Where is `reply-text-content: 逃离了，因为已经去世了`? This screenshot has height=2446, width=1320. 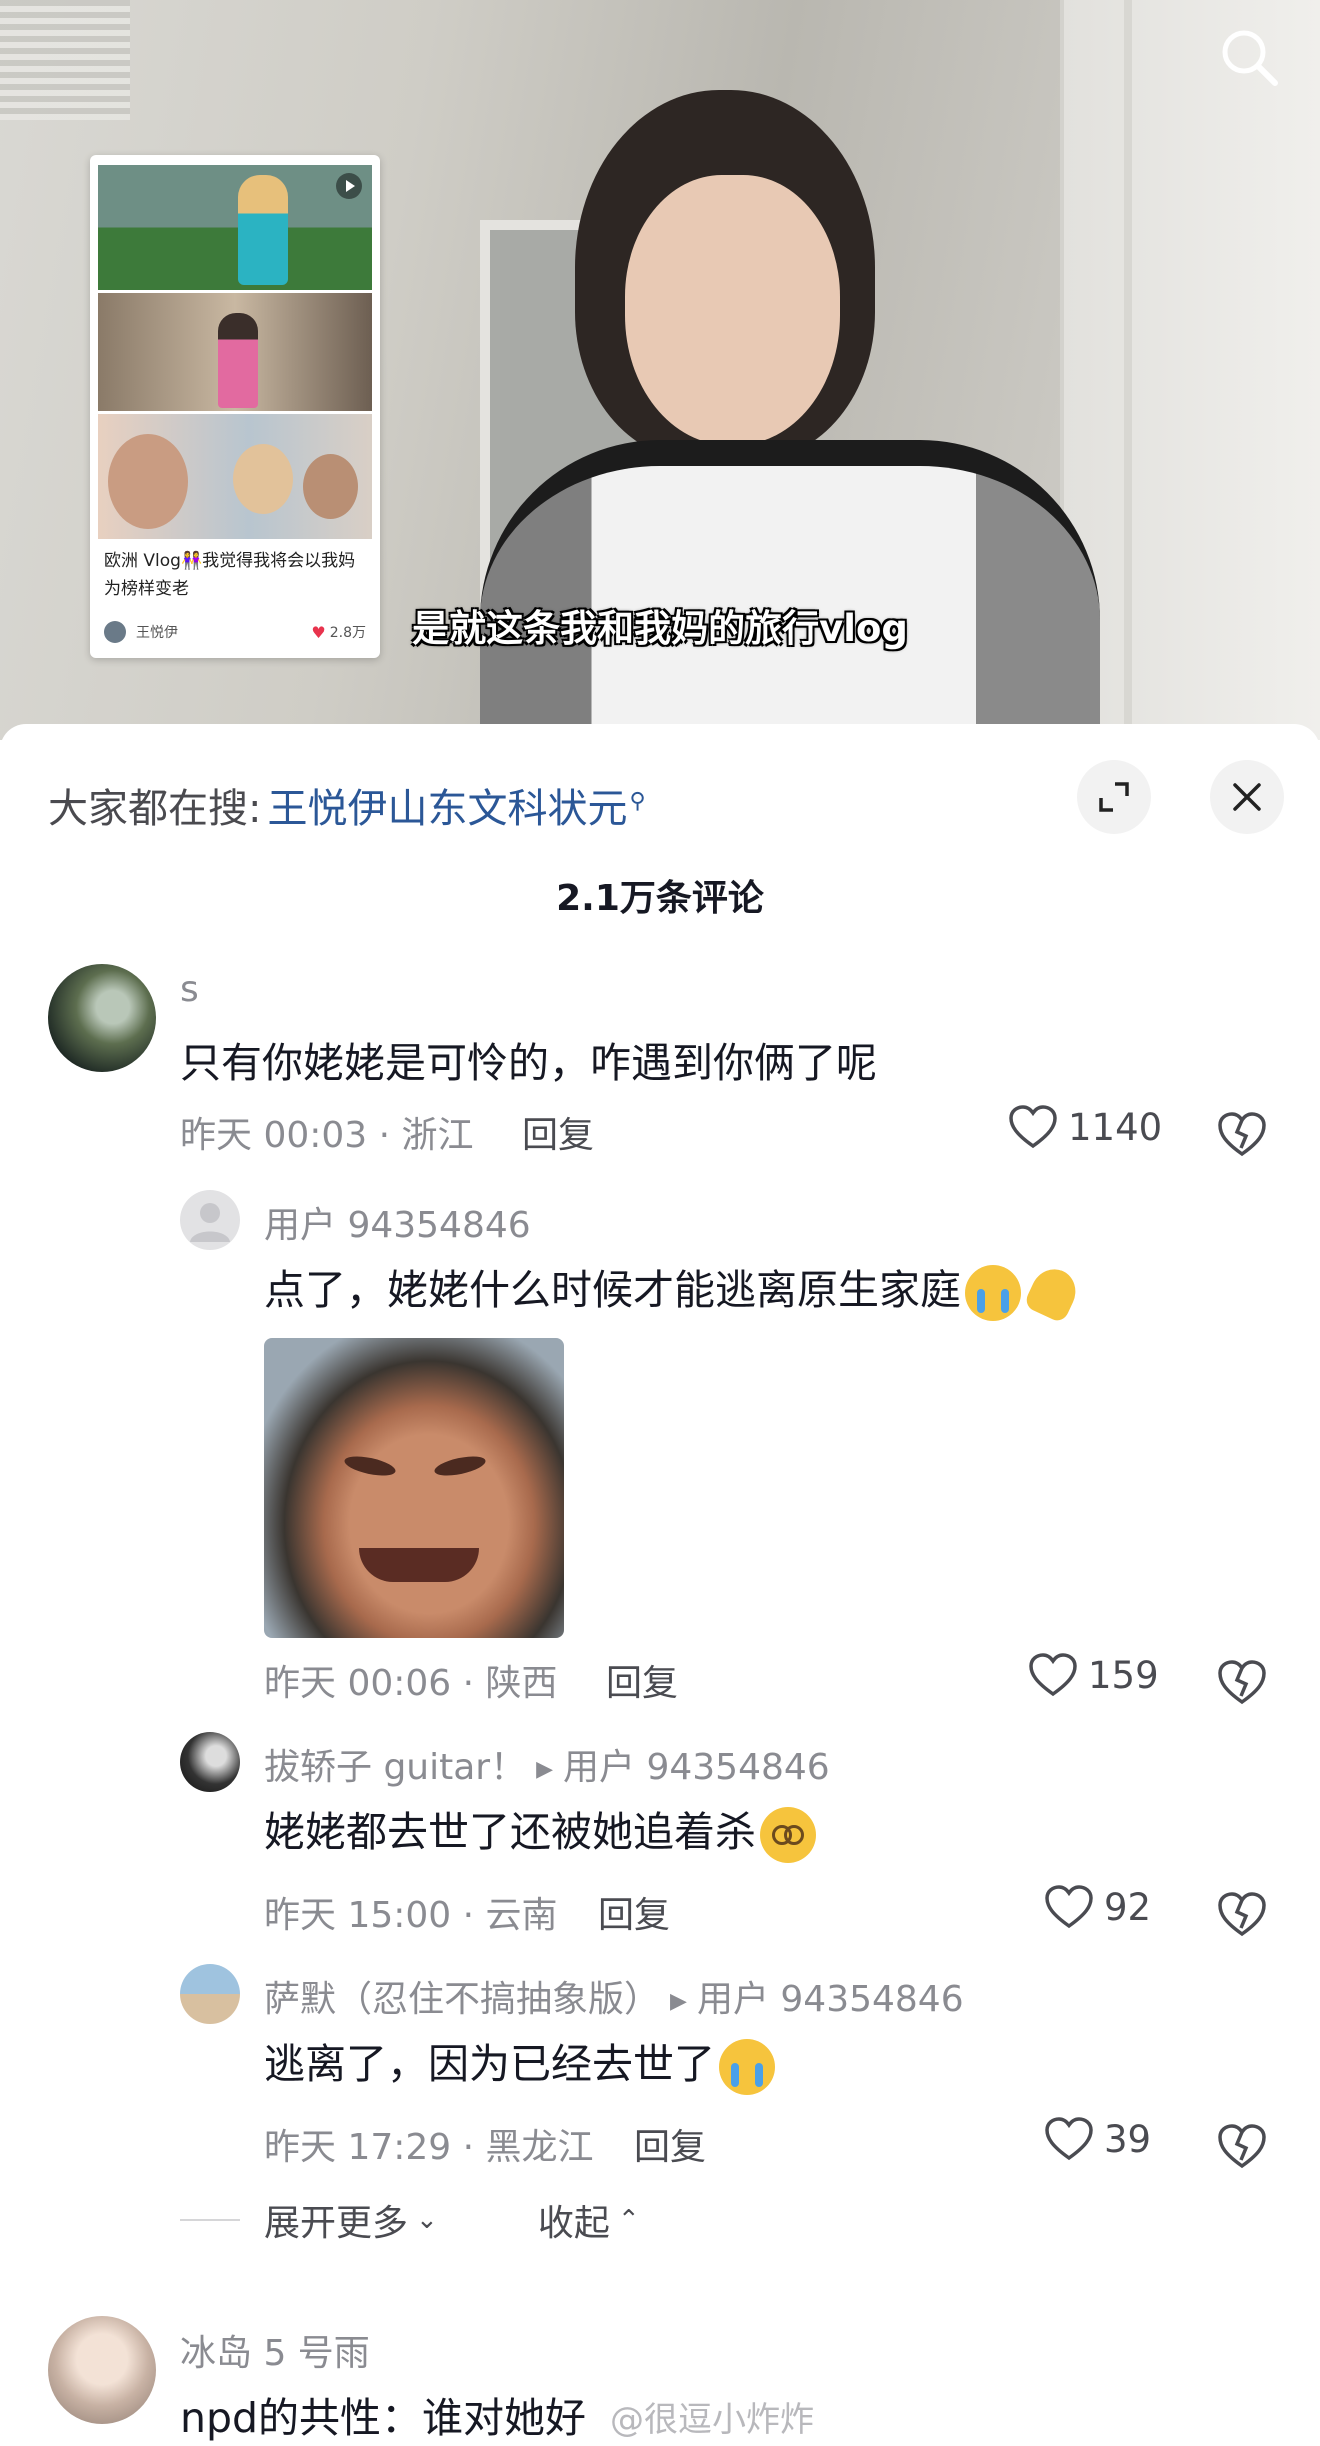
reply-text-content: 逃离了，因为已经去世了 is located at coordinates (489, 2064).